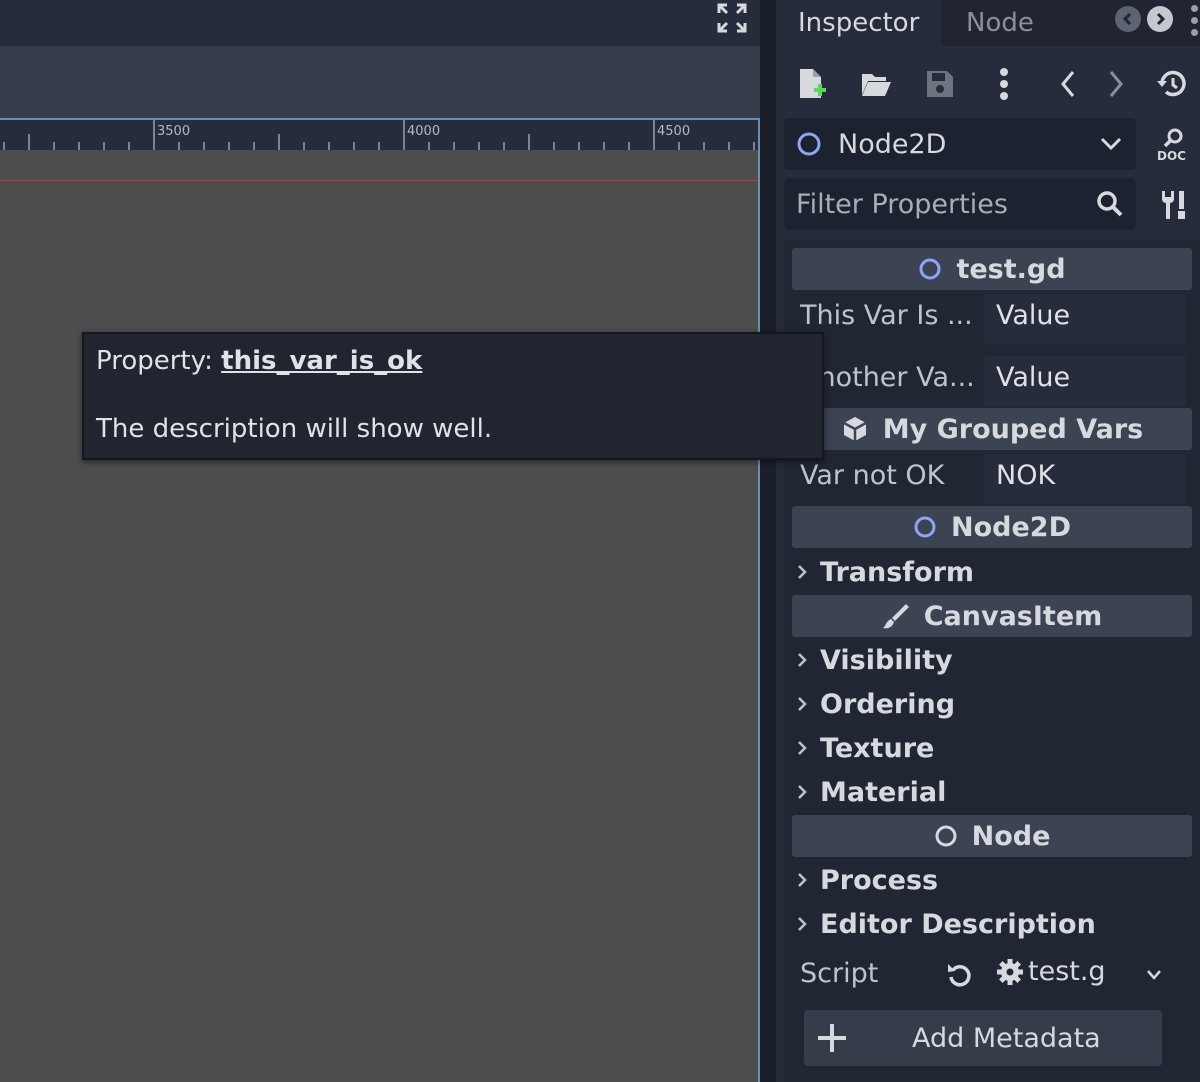  What do you see at coordinates (941, 204) in the screenshot?
I see `filter-properties-input` at bounding box center [941, 204].